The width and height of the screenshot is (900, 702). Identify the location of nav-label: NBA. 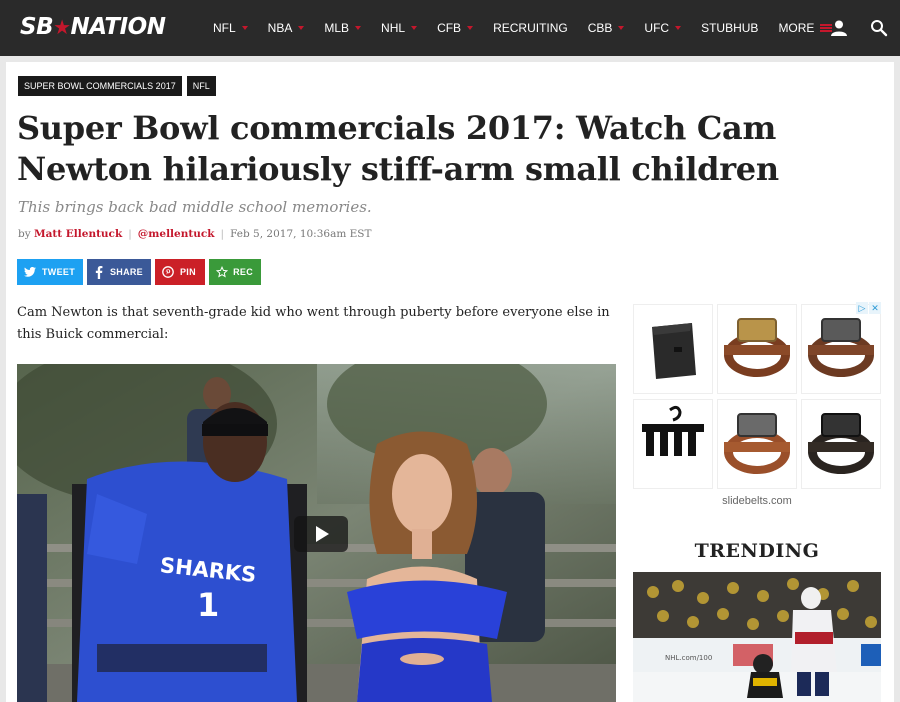
(280, 28).